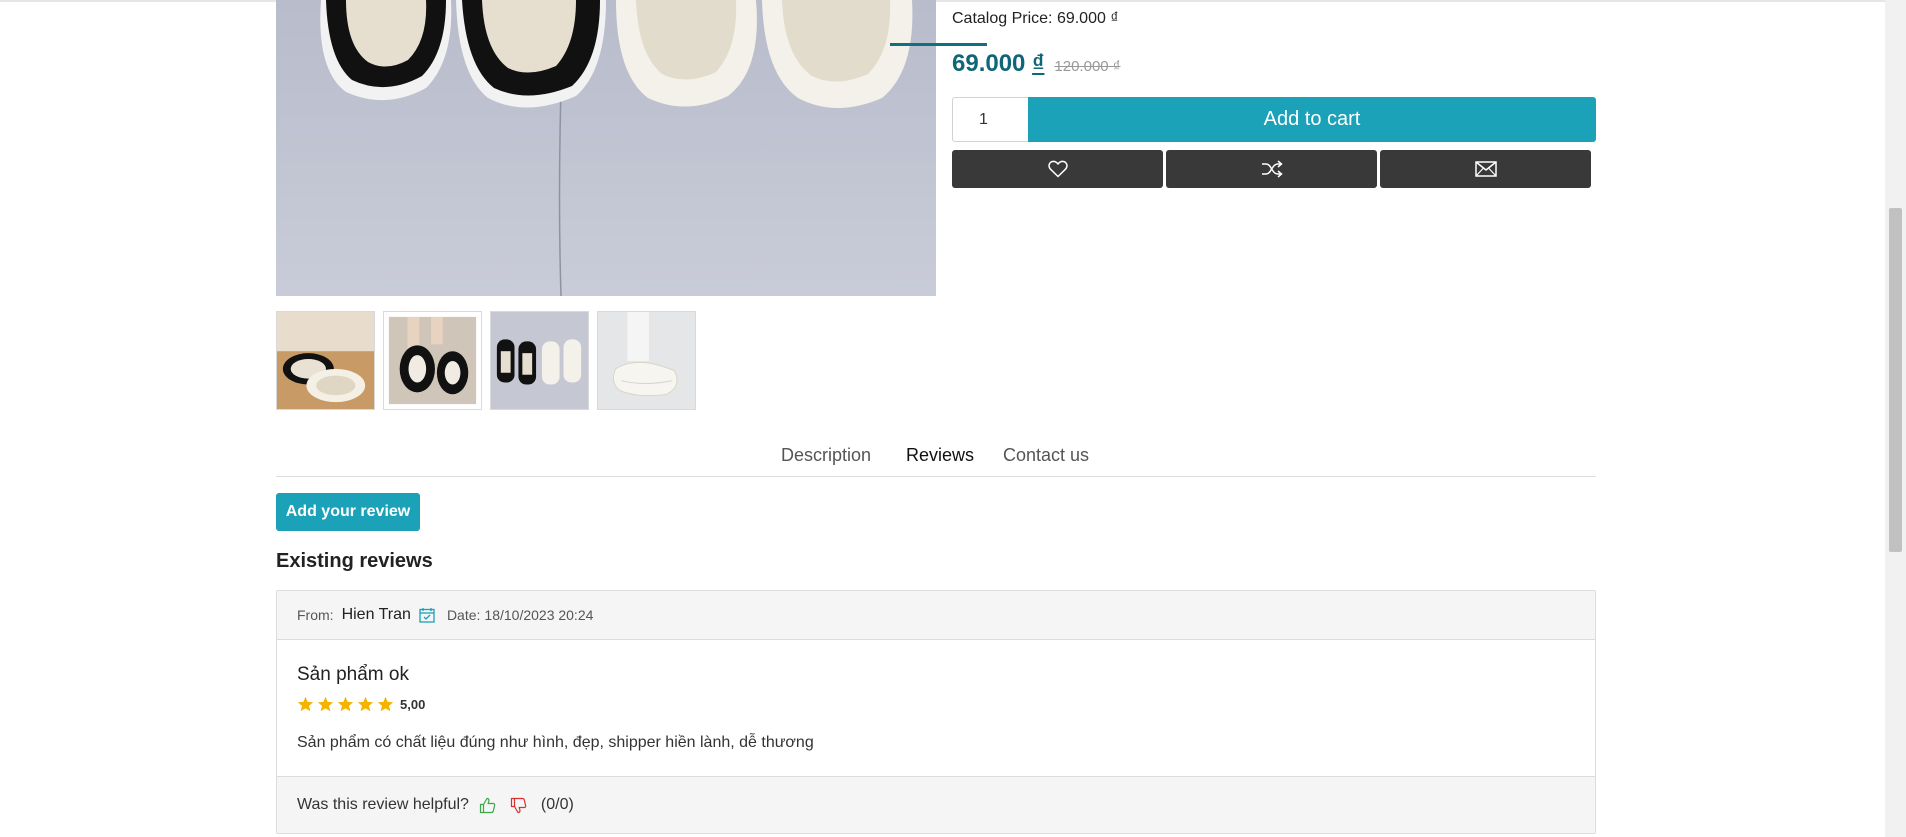 The height and width of the screenshot is (837, 1906). What do you see at coordinates (354, 561) in the screenshot?
I see `existing-reviews-heading: Existing reviews` at bounding box center [354, 561].